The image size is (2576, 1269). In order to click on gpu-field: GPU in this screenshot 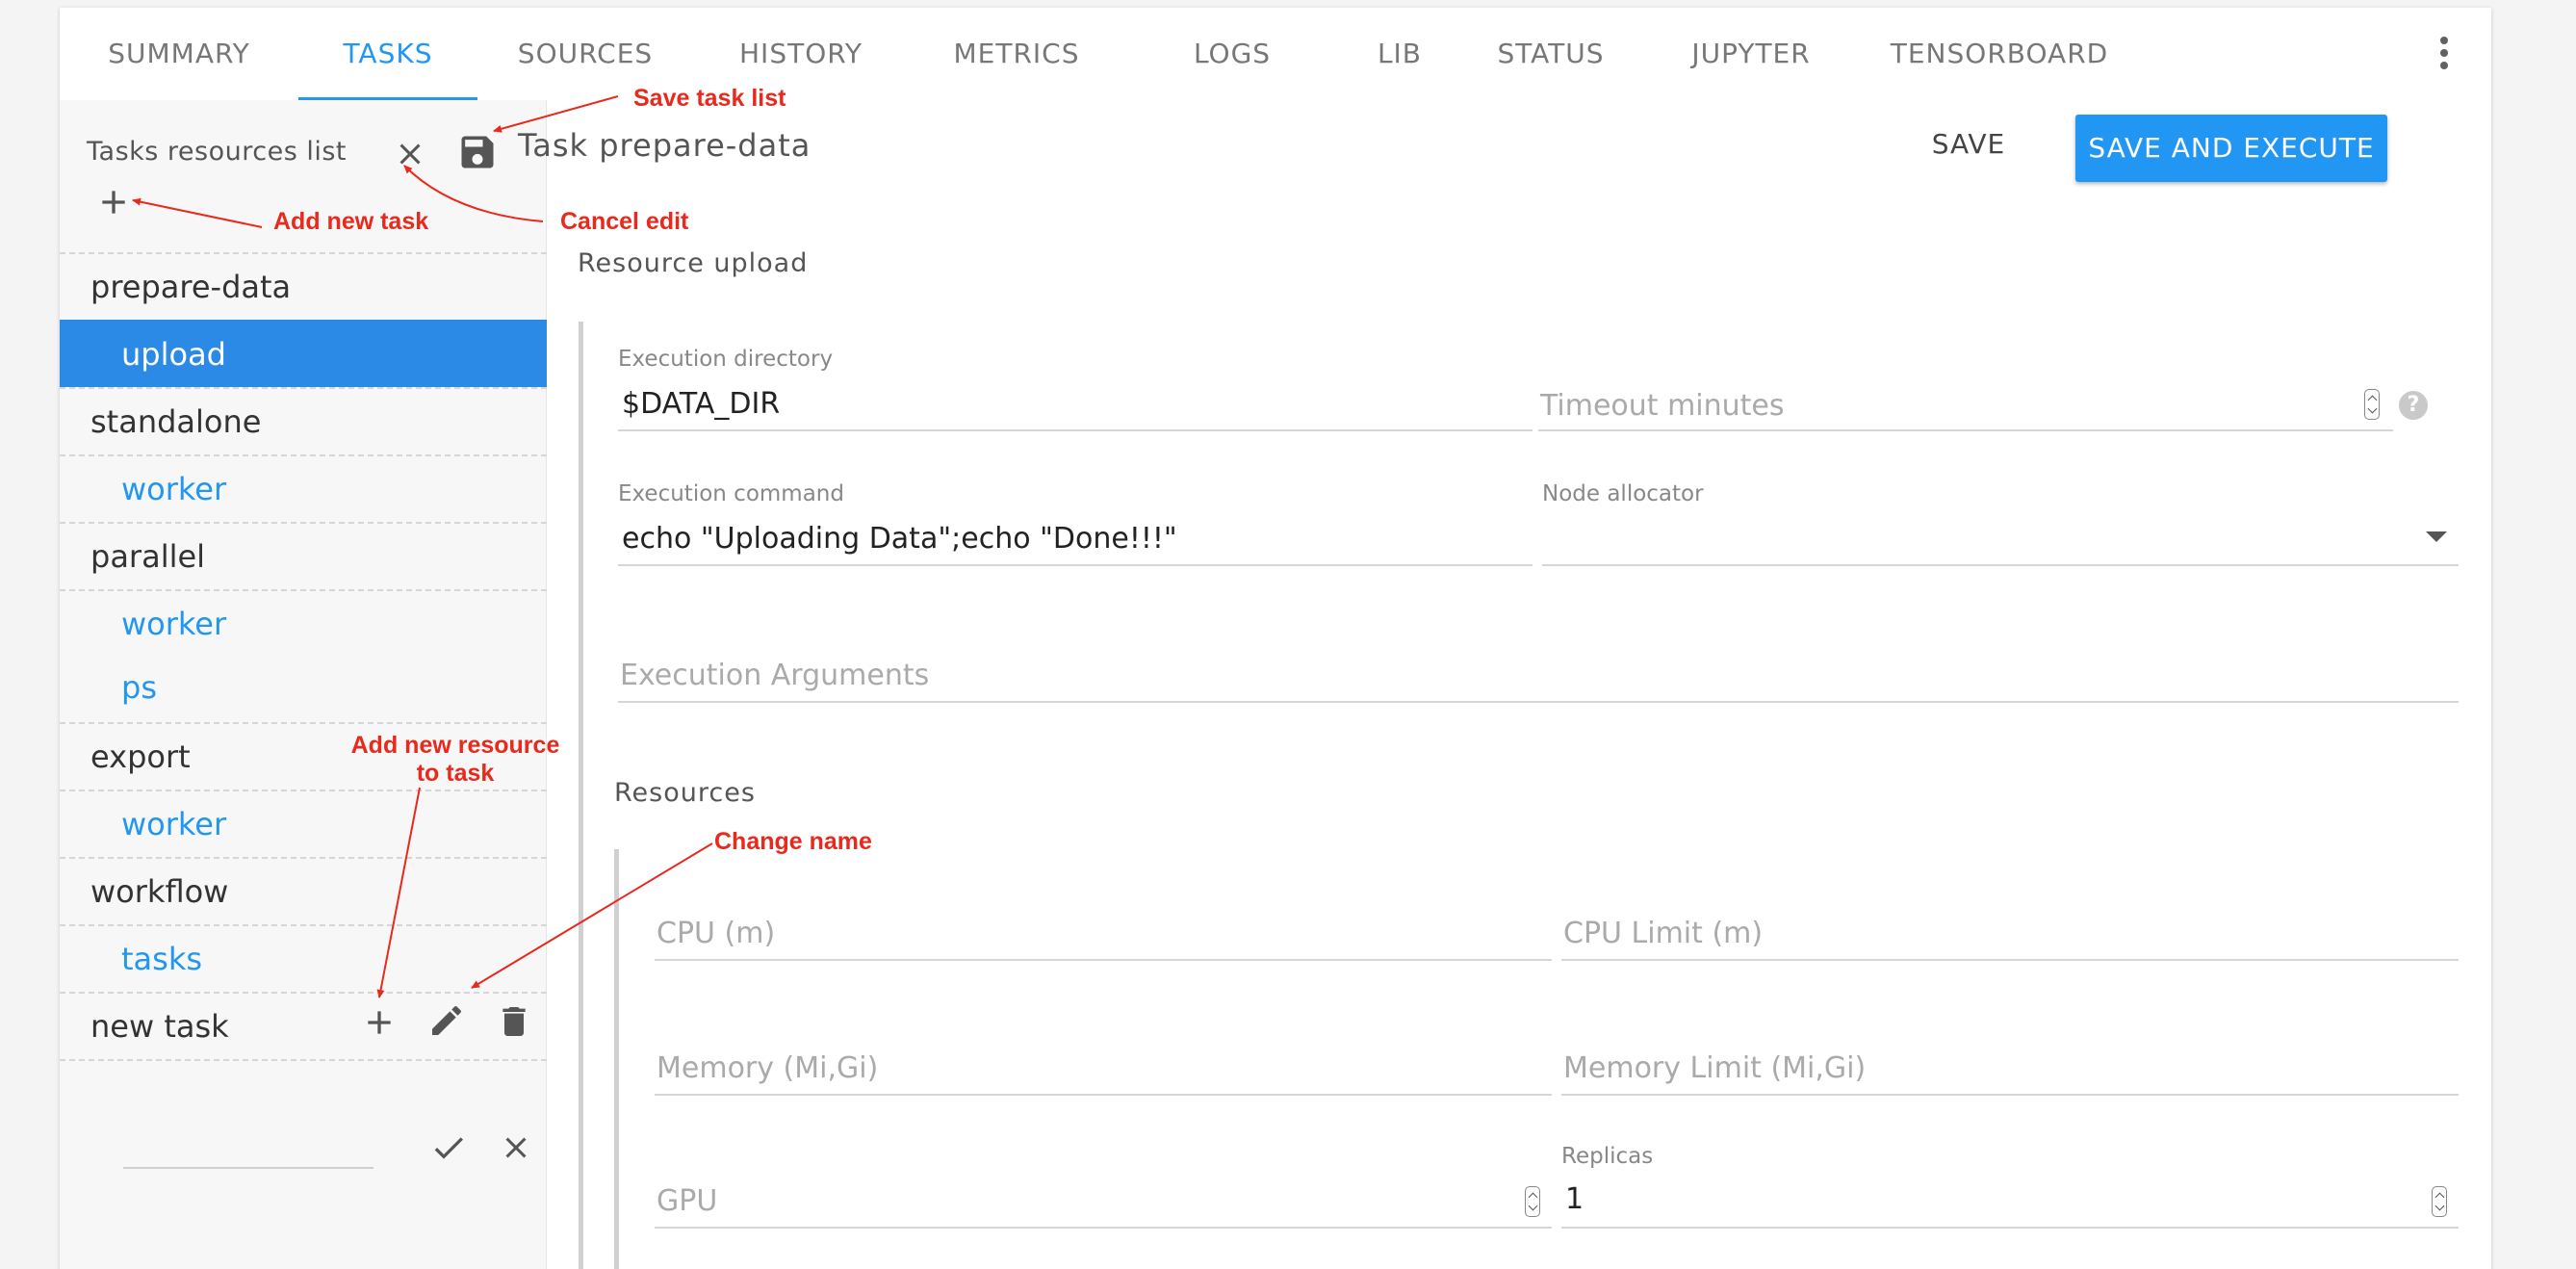, I will do `click(1103, 1206)`.